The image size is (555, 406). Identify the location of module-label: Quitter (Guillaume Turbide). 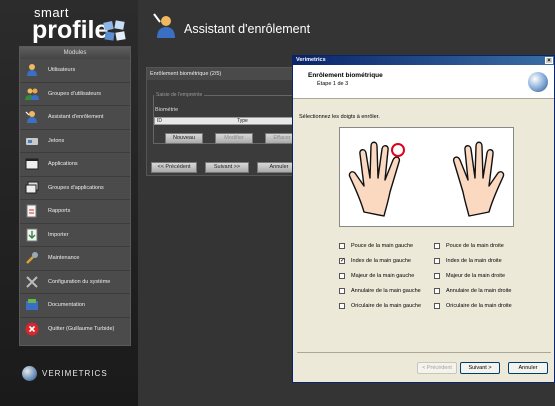
(81, 329).